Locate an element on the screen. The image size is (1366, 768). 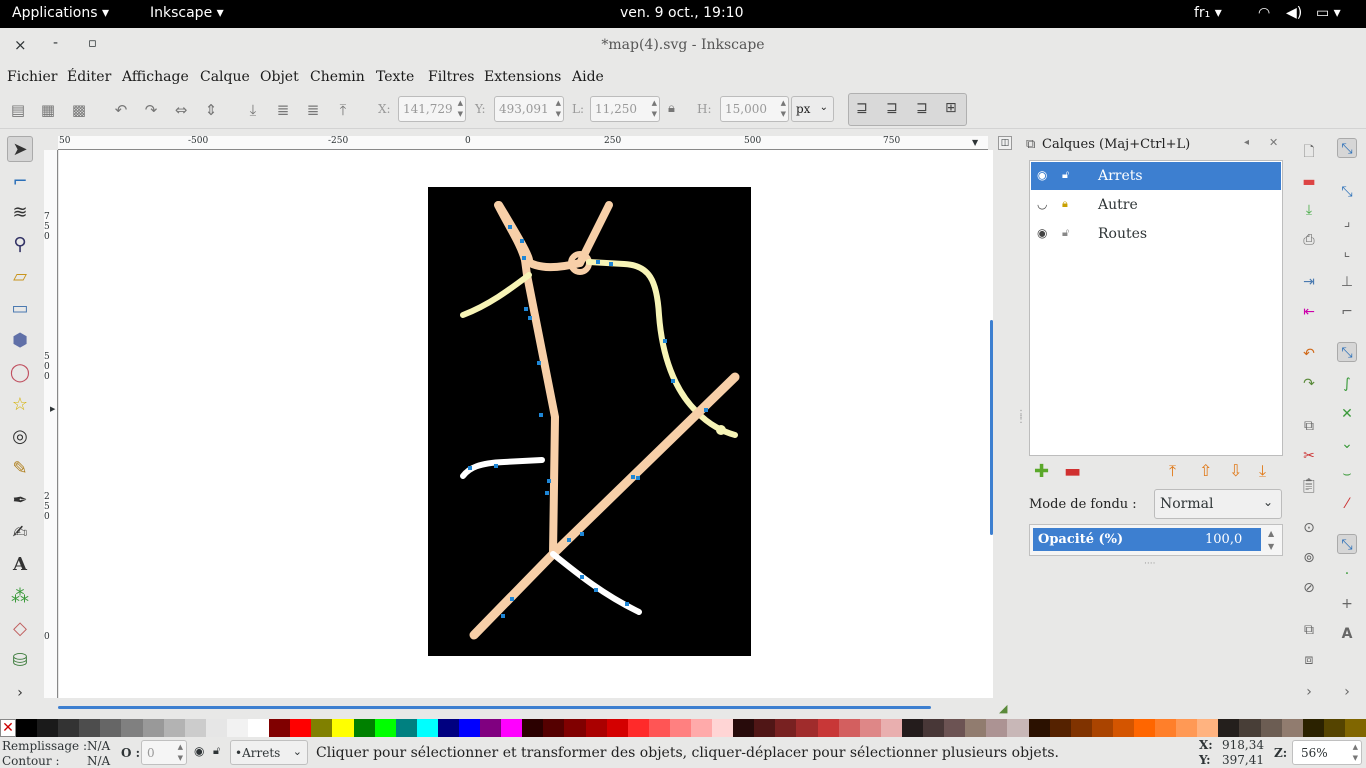
snap-toggle-icon: ⤡ is located at coordinates (1347, 148).